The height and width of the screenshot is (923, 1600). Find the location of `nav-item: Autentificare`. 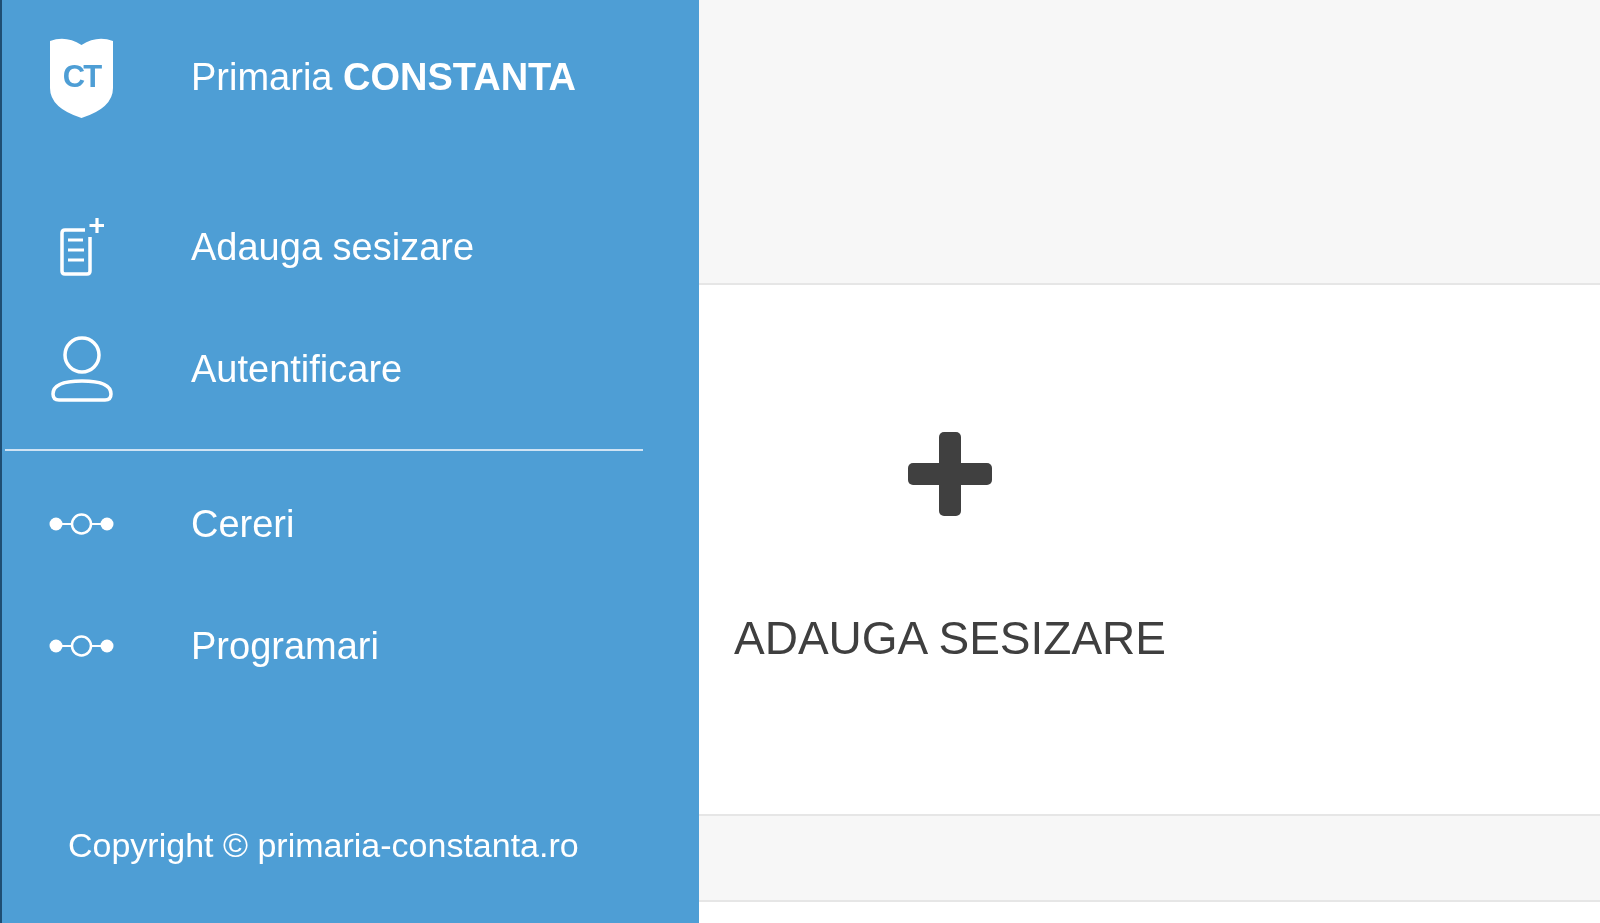

nav-item: Autentificare is located at coordinates (202, 369).